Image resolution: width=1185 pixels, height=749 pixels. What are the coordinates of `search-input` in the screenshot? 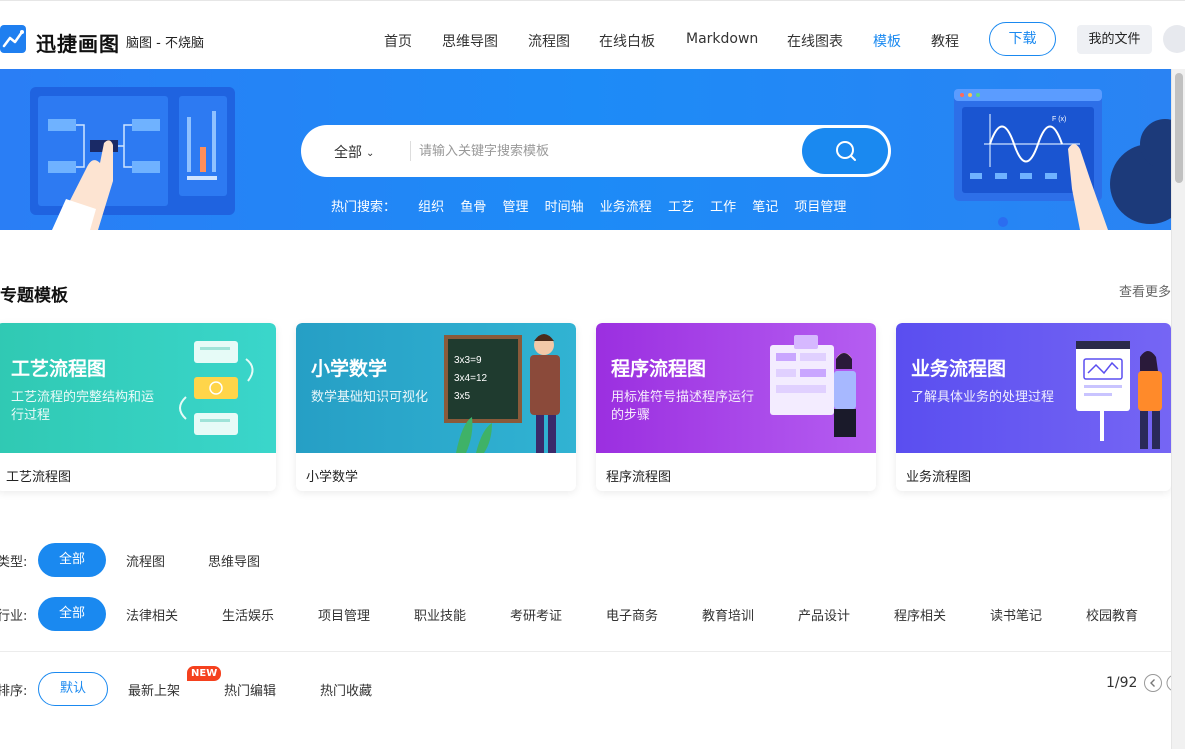 It's located at (609, 151).